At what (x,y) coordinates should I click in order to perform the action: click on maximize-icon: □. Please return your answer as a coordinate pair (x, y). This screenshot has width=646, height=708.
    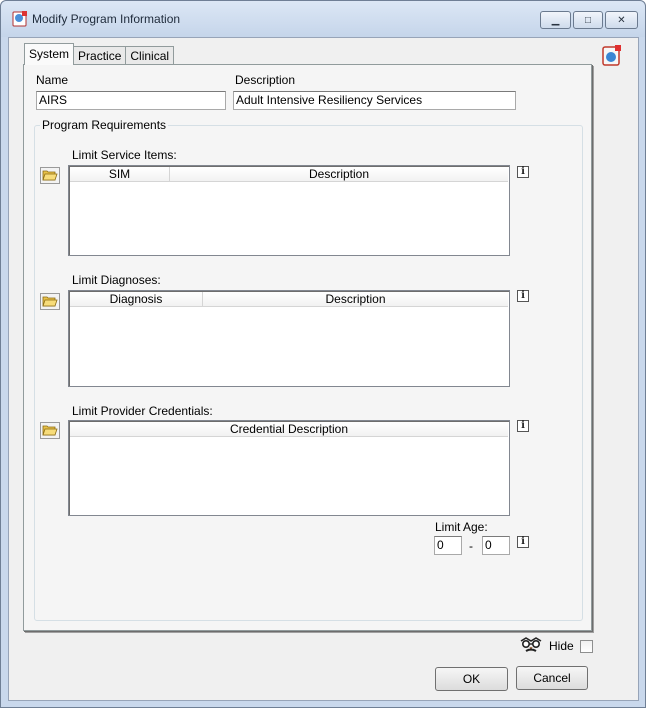
    Looking at the image, I should click on (588, 20).